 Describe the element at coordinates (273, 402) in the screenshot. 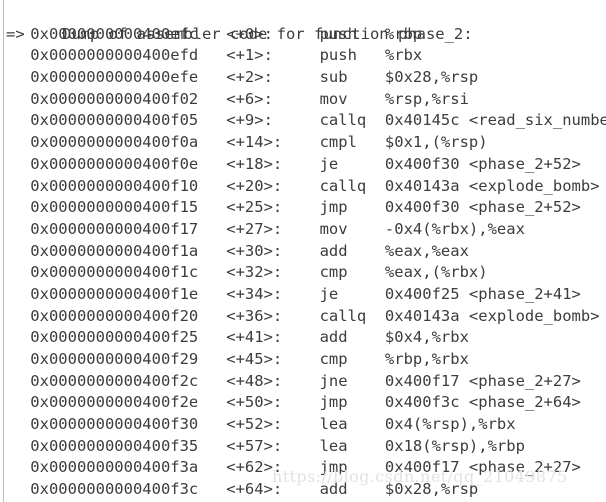

I see `instruction-offset: <+50>:` at that location.